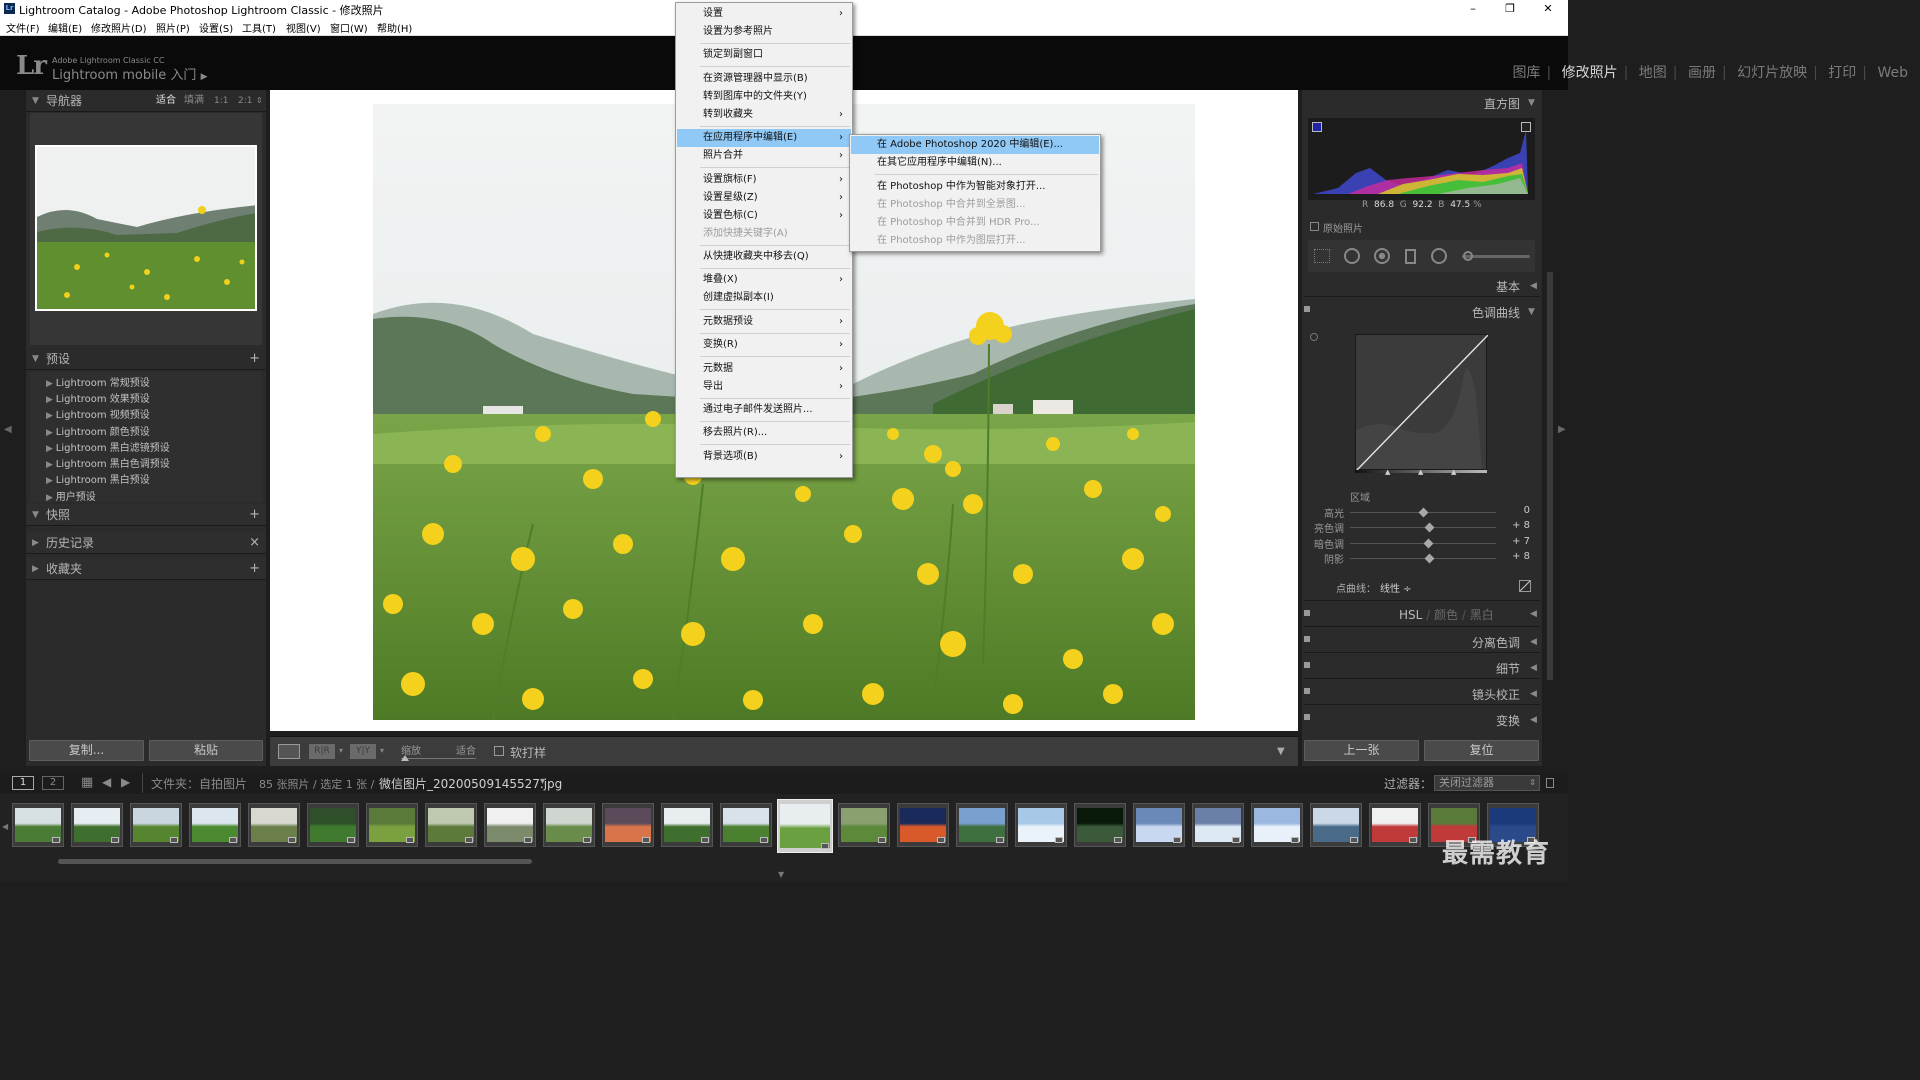 This screenshot has height=1080, width=1920. What do you see at coordinates (1480, 286) in the screenshot?
I see `basic-section-title: 基本` at bounding box center [1480, 286].